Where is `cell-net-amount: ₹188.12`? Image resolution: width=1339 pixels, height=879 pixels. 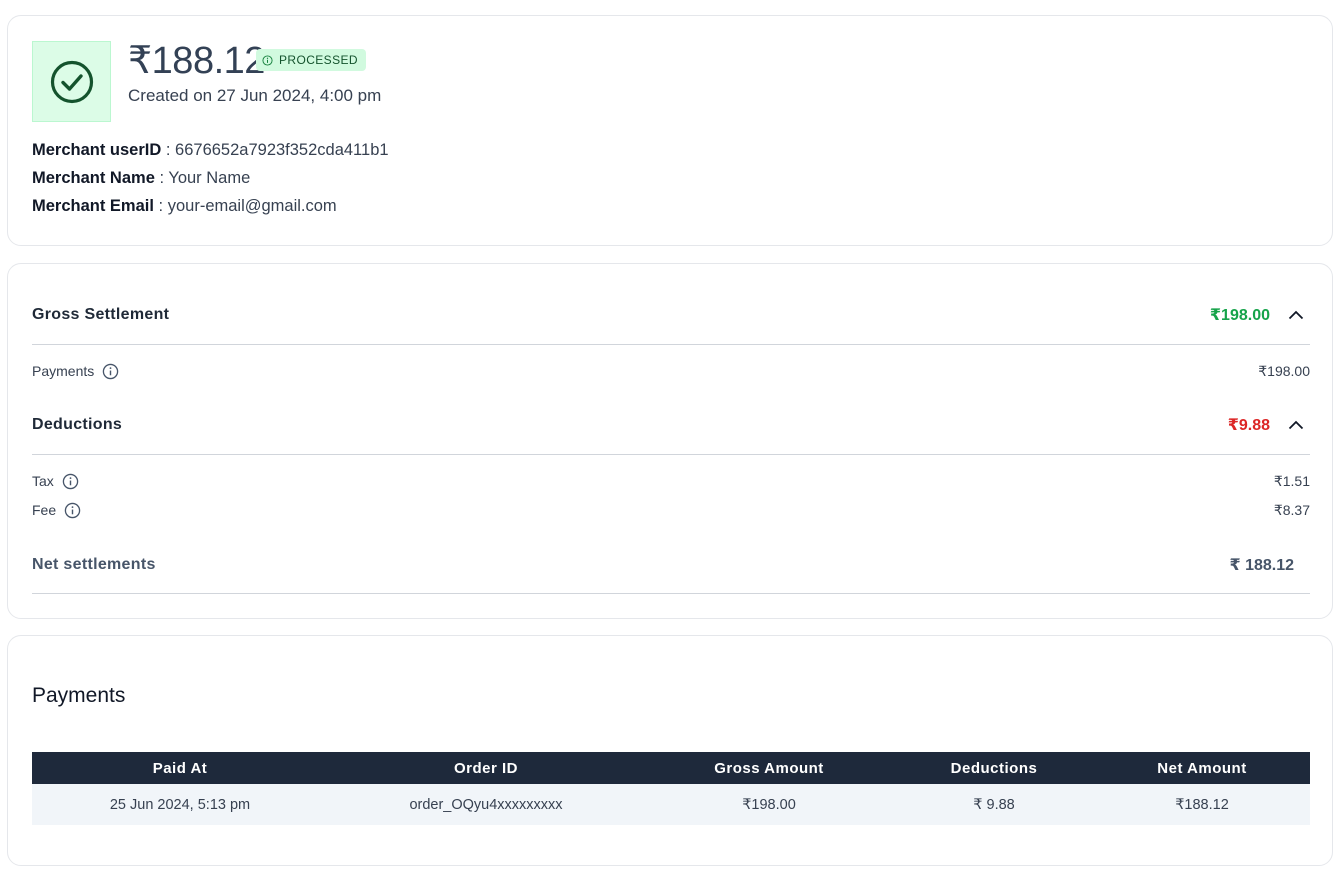 cell-net-amount: ₹188.12 is located at coordinates (1202, 804).